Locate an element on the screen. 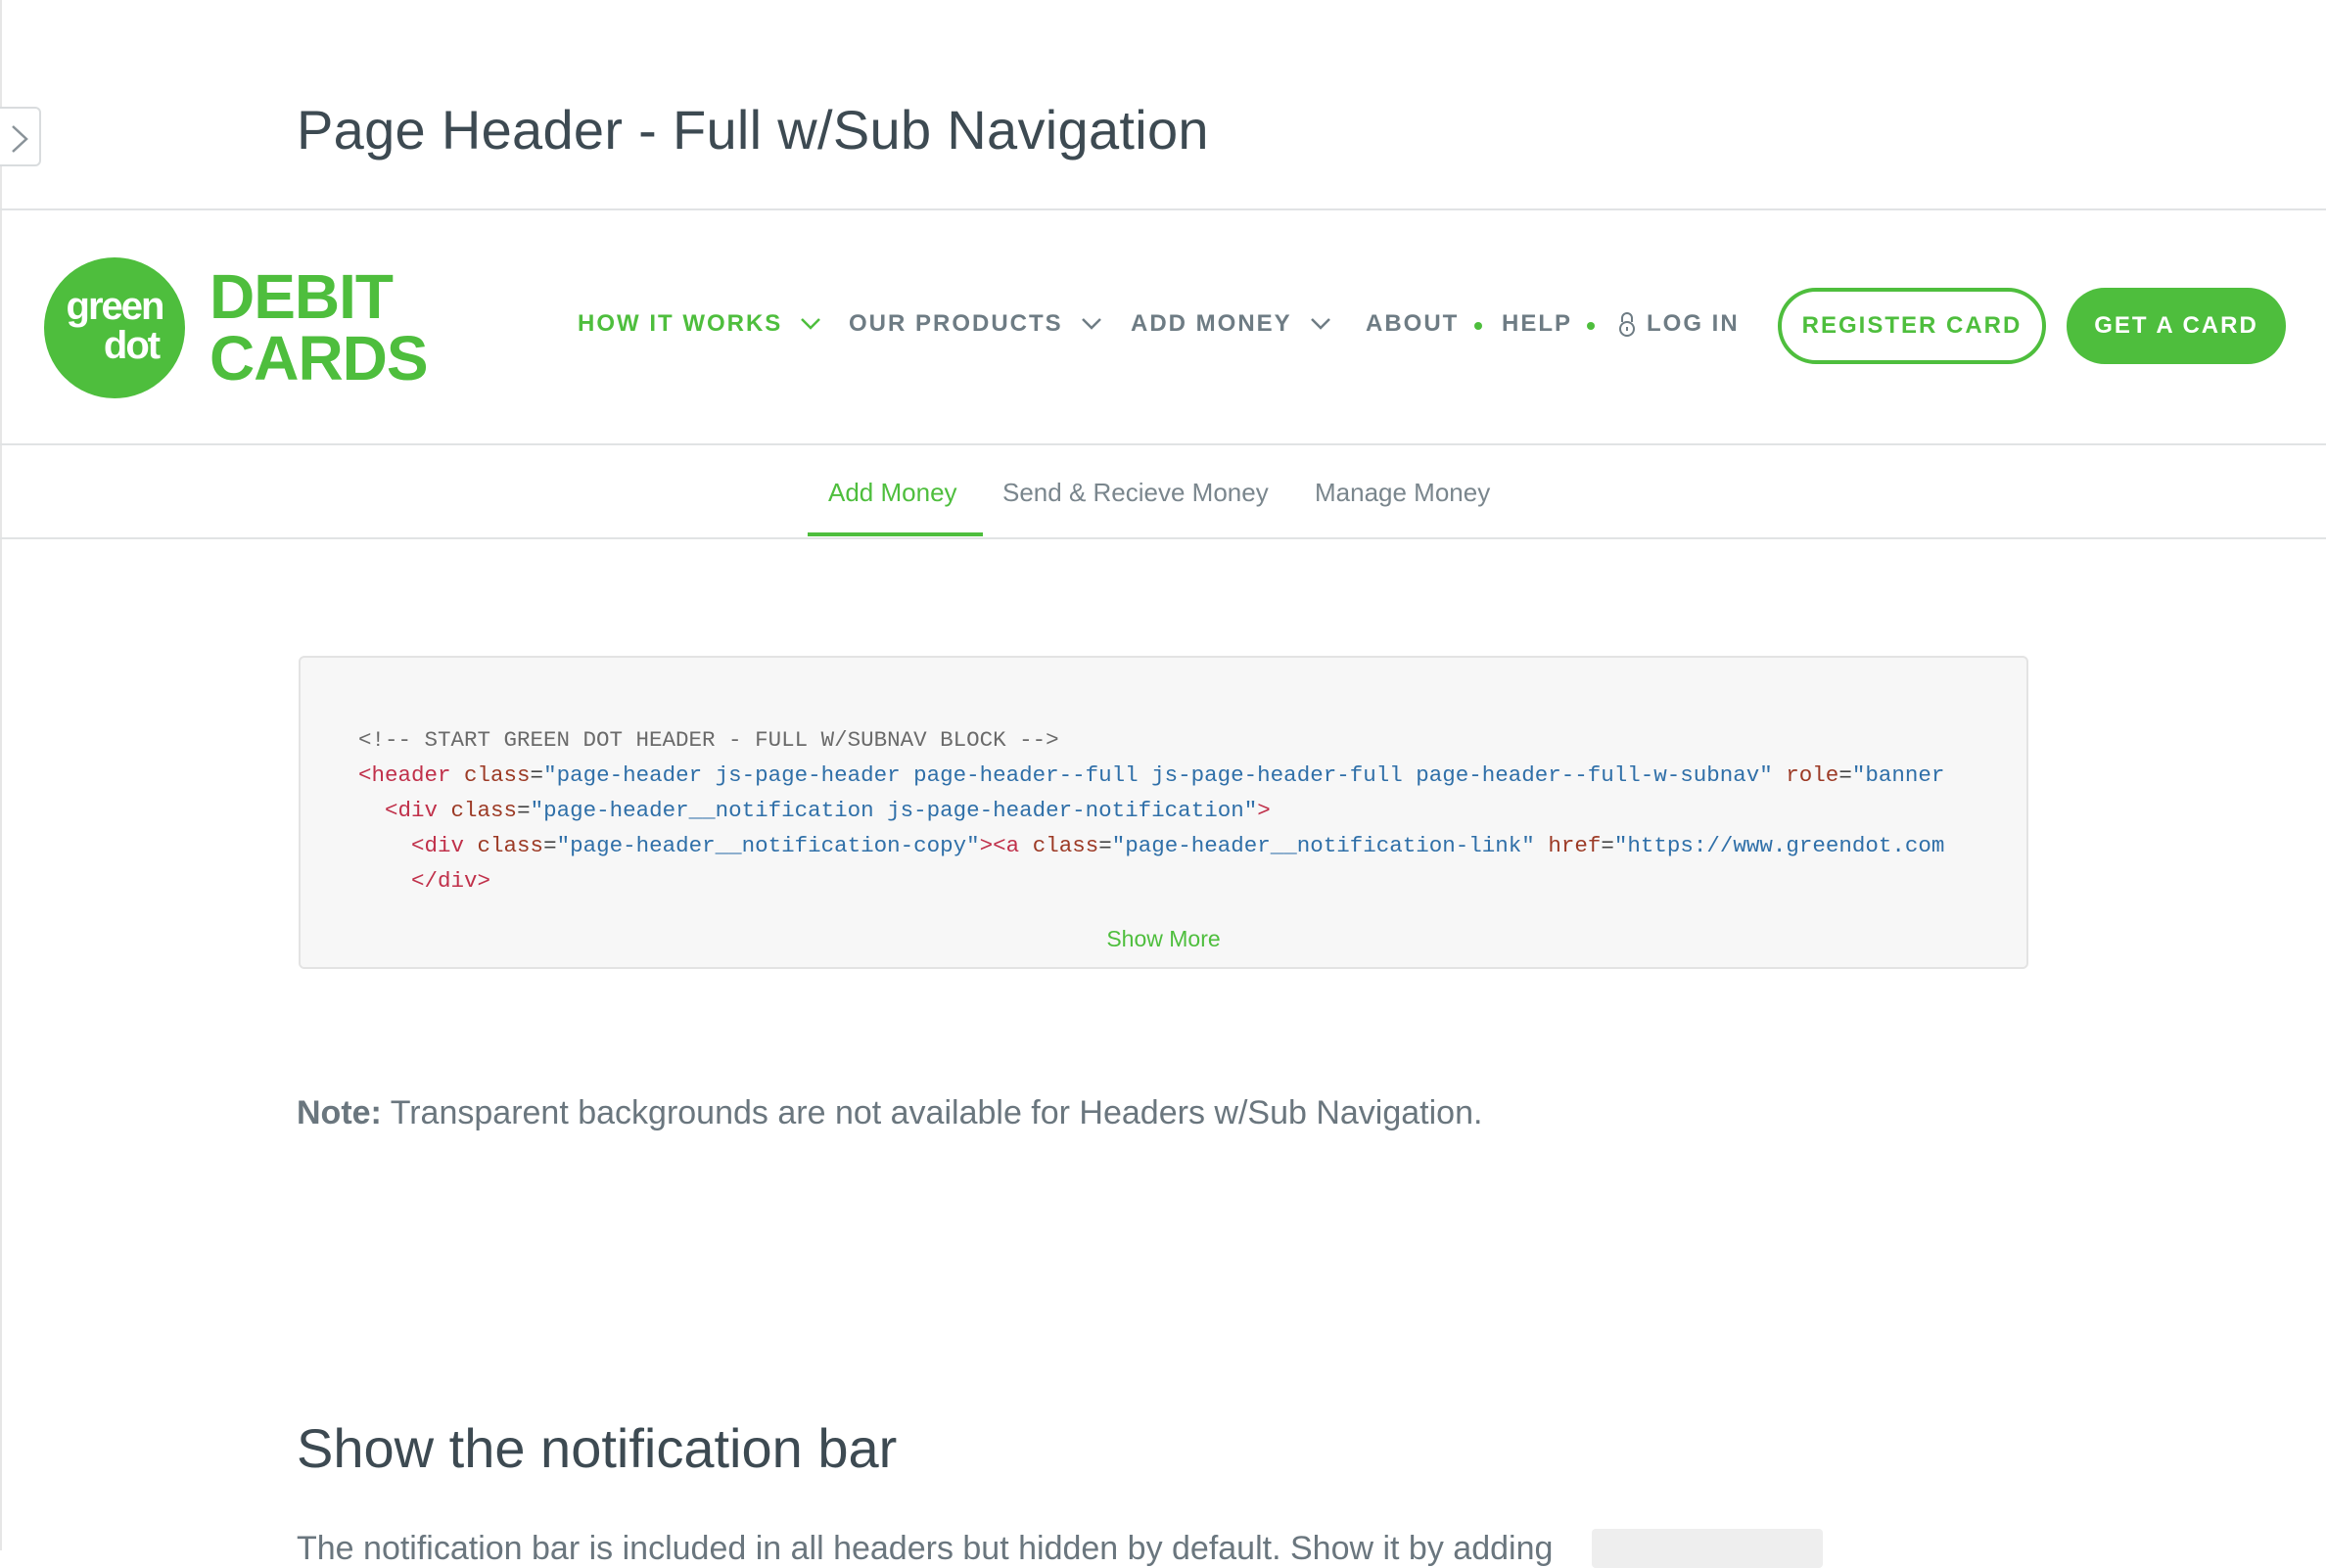 The height and width of the screenshot is (1568, 2326). logo-top-text: green is located at coordinates (116, 306).